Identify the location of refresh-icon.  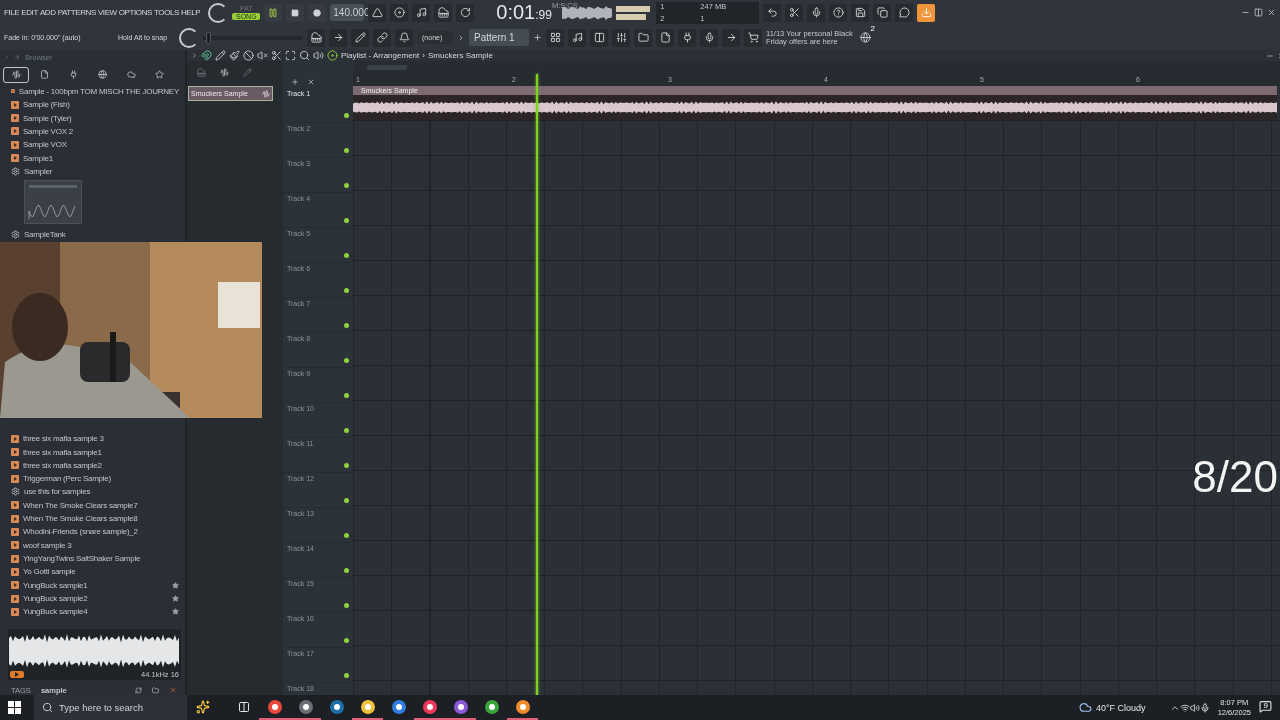
(138, 690).